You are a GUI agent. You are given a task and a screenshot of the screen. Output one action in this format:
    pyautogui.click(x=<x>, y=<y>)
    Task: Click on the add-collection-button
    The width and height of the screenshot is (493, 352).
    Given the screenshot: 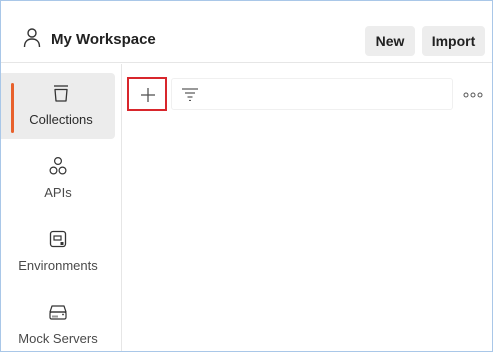 What is the action you would take?
    pyautogui.click(x=147, y=94)
    